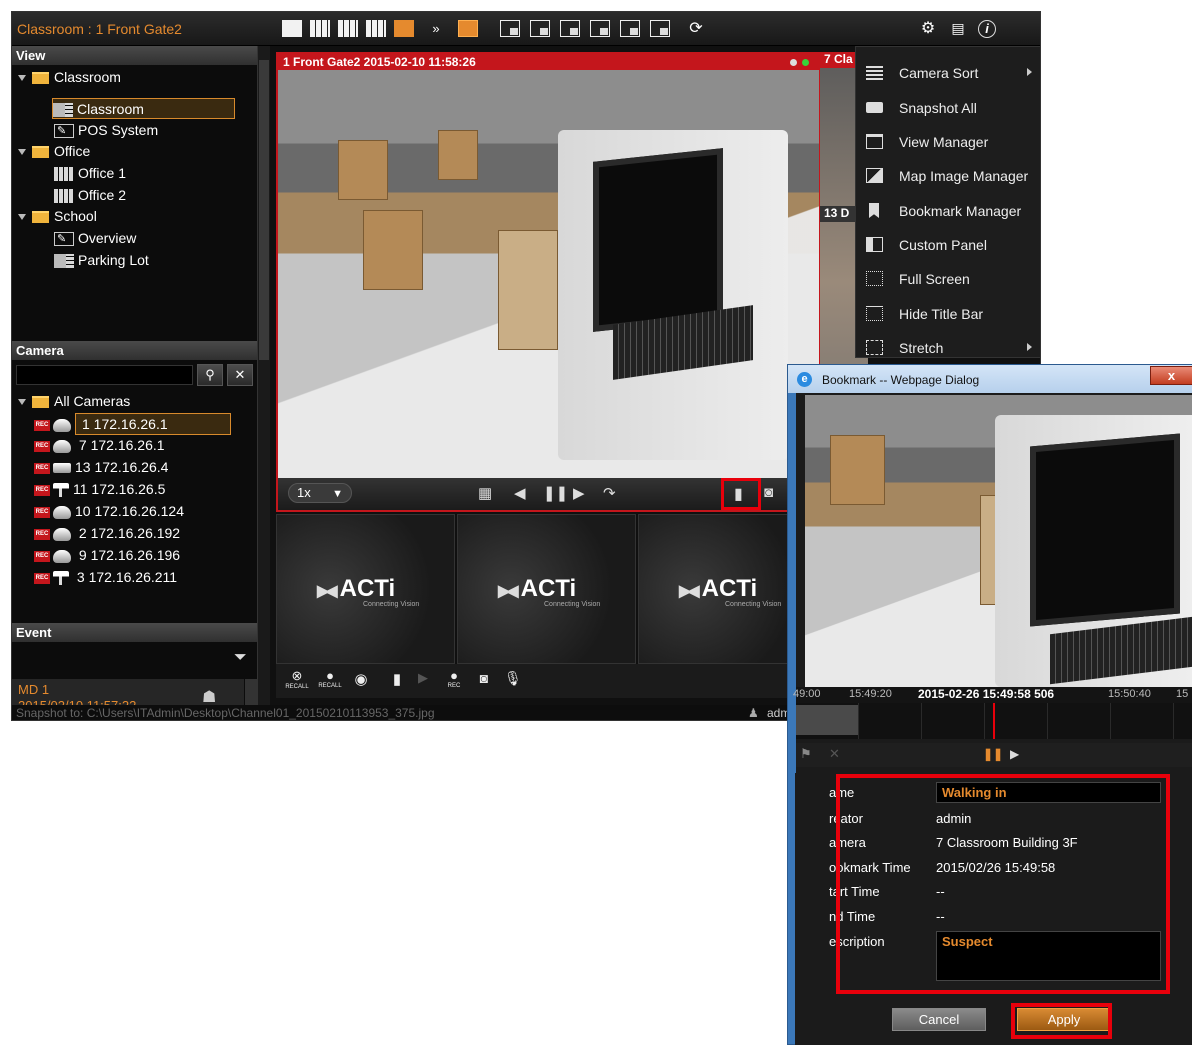 This screenshot has height=1045, width=1192. I want to click on menu-item-full-screen: Full Screen, so click(948, 279).